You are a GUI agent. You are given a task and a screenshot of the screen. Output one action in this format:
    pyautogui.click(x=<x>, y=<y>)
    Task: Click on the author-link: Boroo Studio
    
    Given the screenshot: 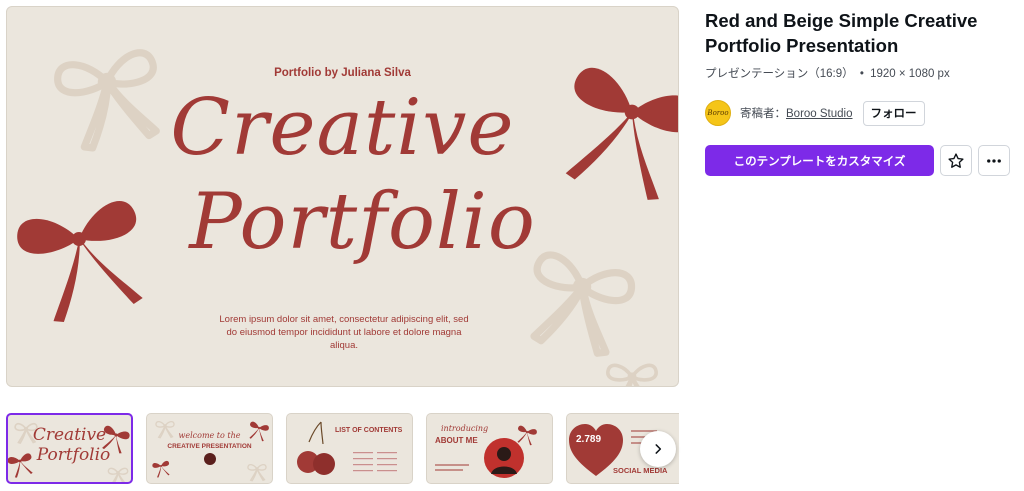 What is the action you would take?
    pyautogui.click(x=819, y=114)
    